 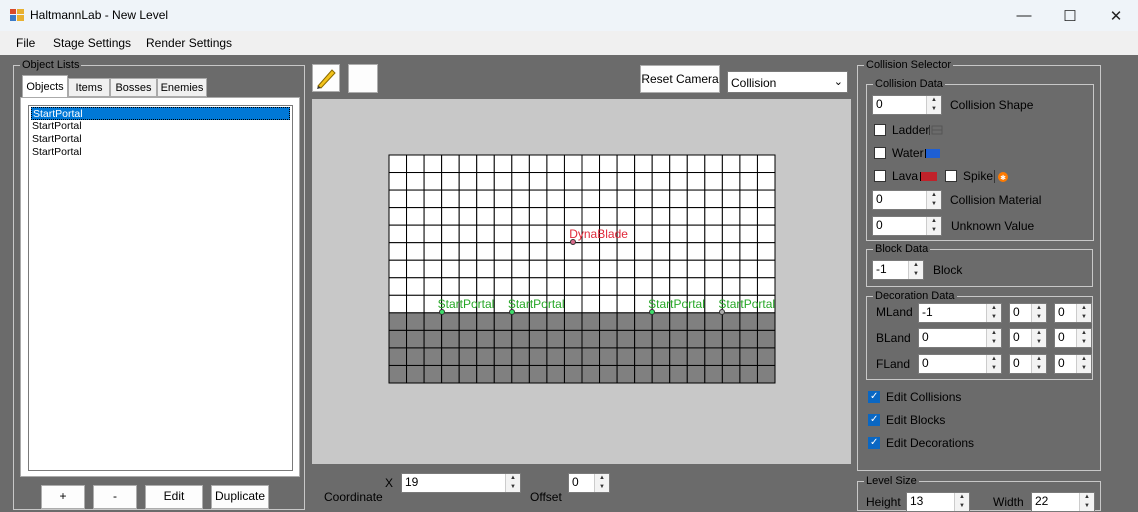 I want to click on bland-input-2: 0 ▲ ▼, so click(x=1028, y=338).